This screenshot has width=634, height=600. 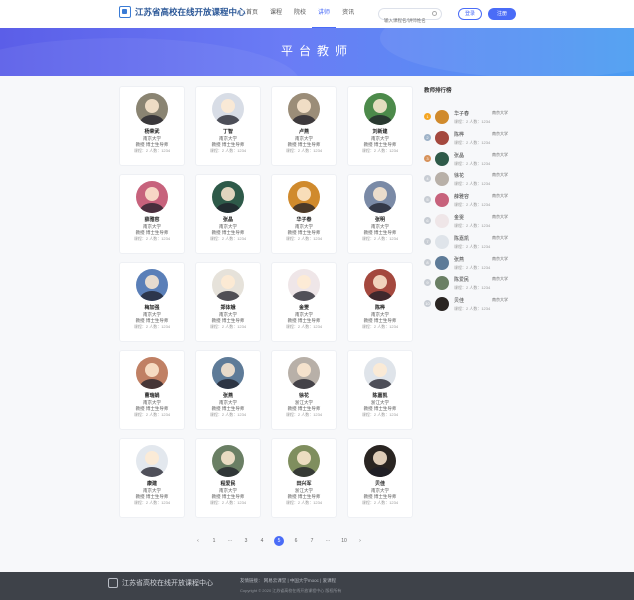 I want to click on ranking-item: 7 陈嘉凯 南京大学 课程：2 人数：1234, so click(x=472, y=243).